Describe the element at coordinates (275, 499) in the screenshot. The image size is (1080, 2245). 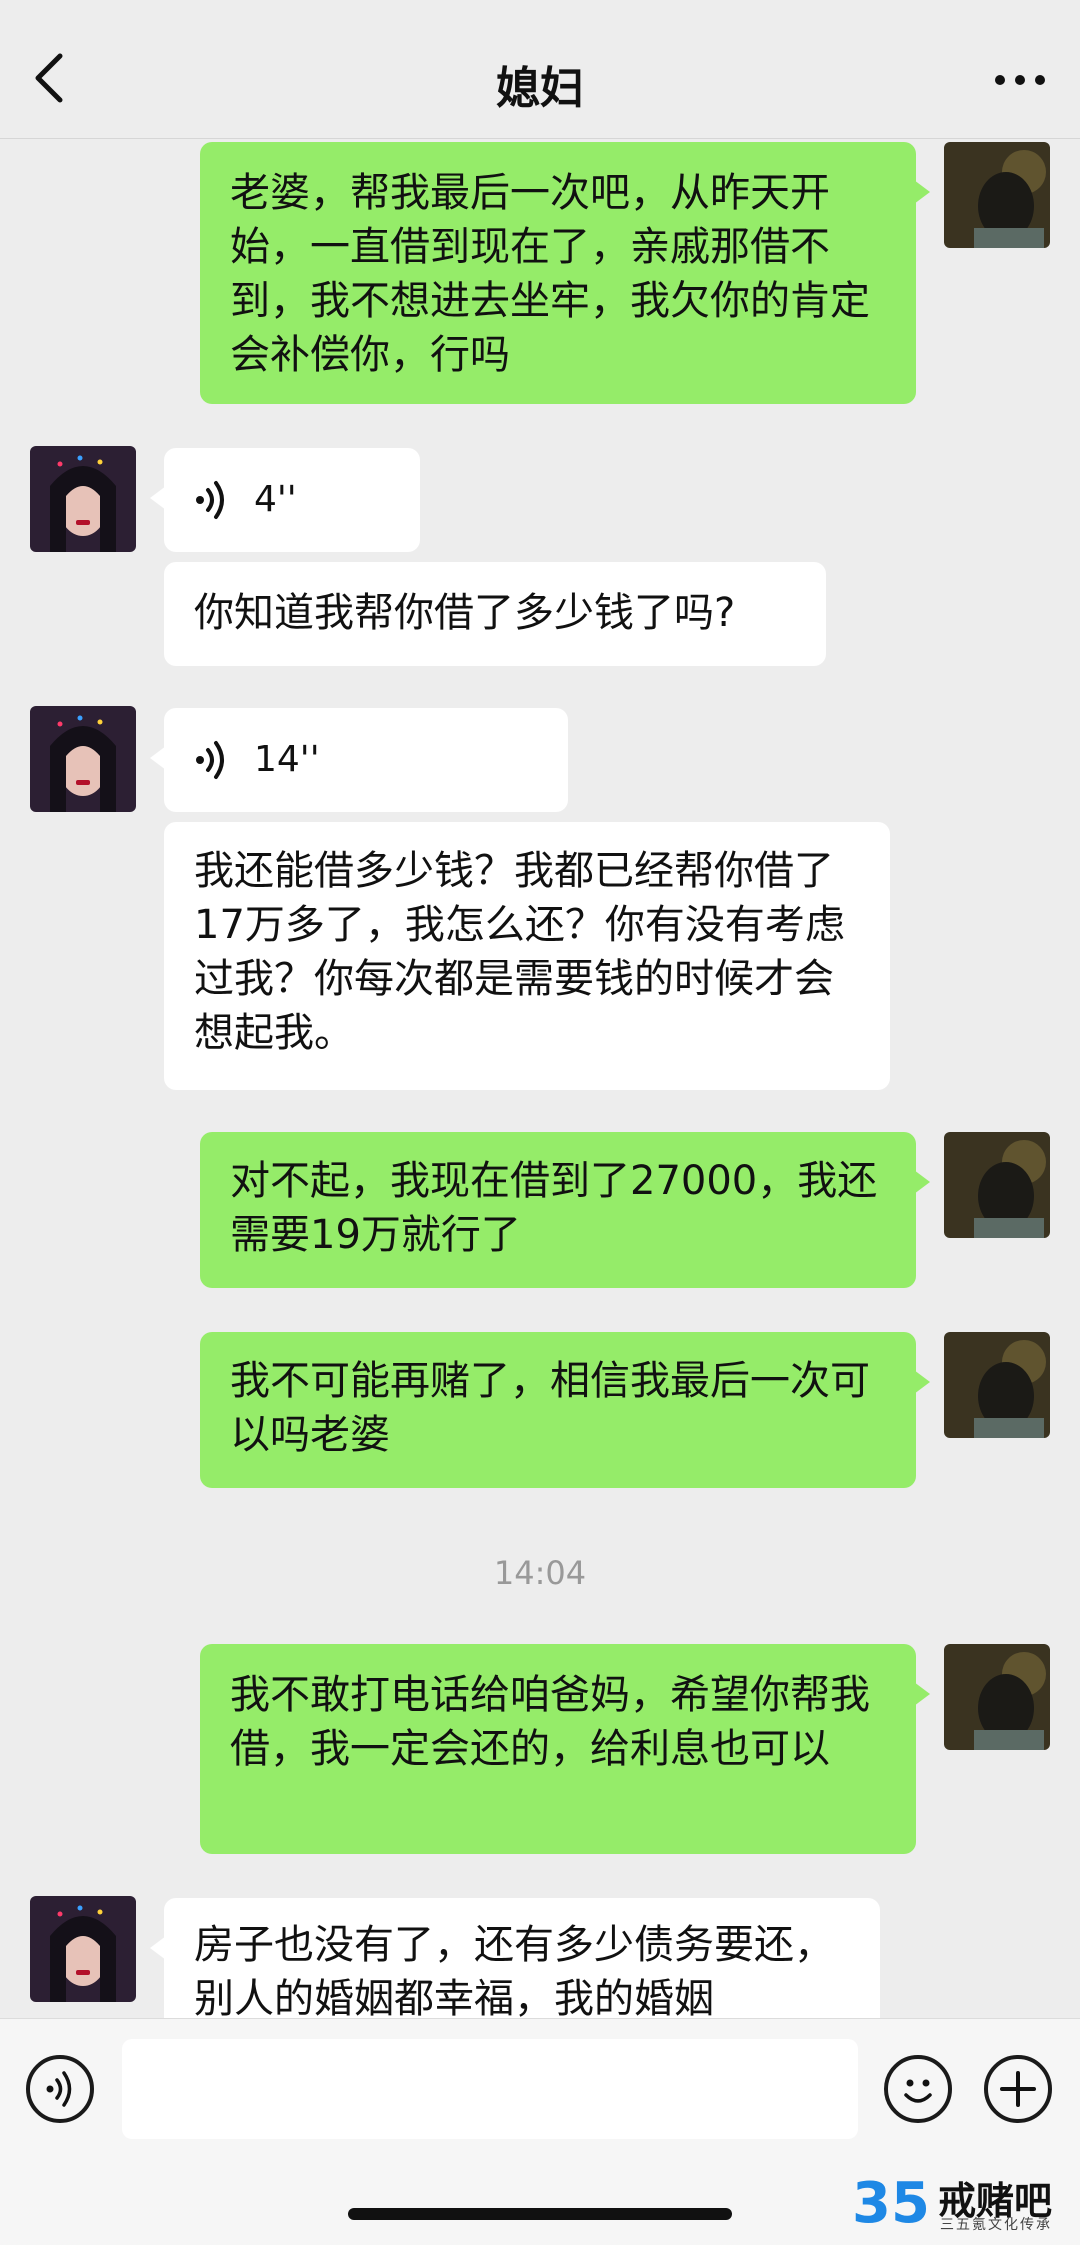
I see `voice-duration: 4''` at that location.